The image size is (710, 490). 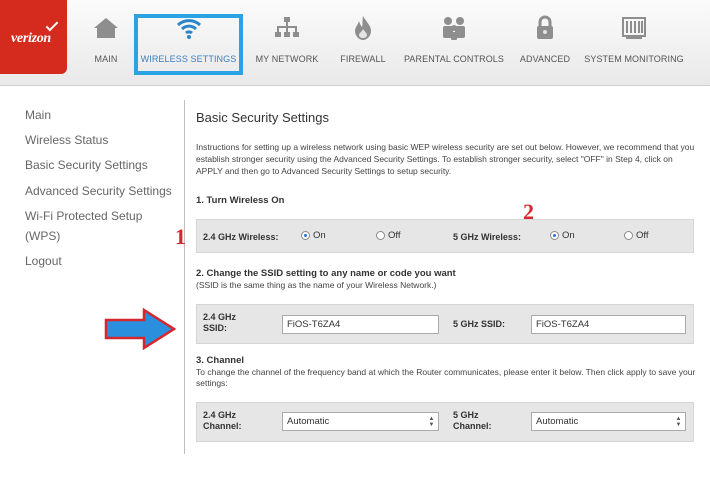 What do you see at coordinates (188, 59) in the screenshot?
I see `nav-label: WIRELESS SETTINGS` at bounding box center [188, 59].